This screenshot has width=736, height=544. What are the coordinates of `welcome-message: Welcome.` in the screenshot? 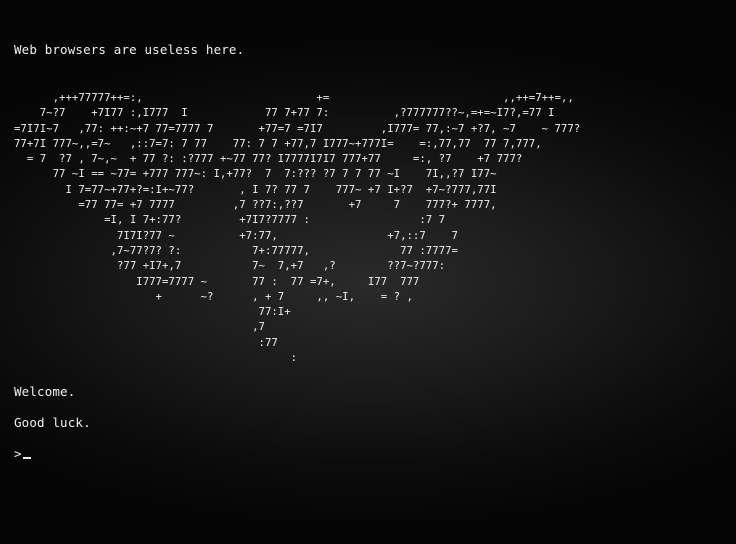 It's located at (45, 391).